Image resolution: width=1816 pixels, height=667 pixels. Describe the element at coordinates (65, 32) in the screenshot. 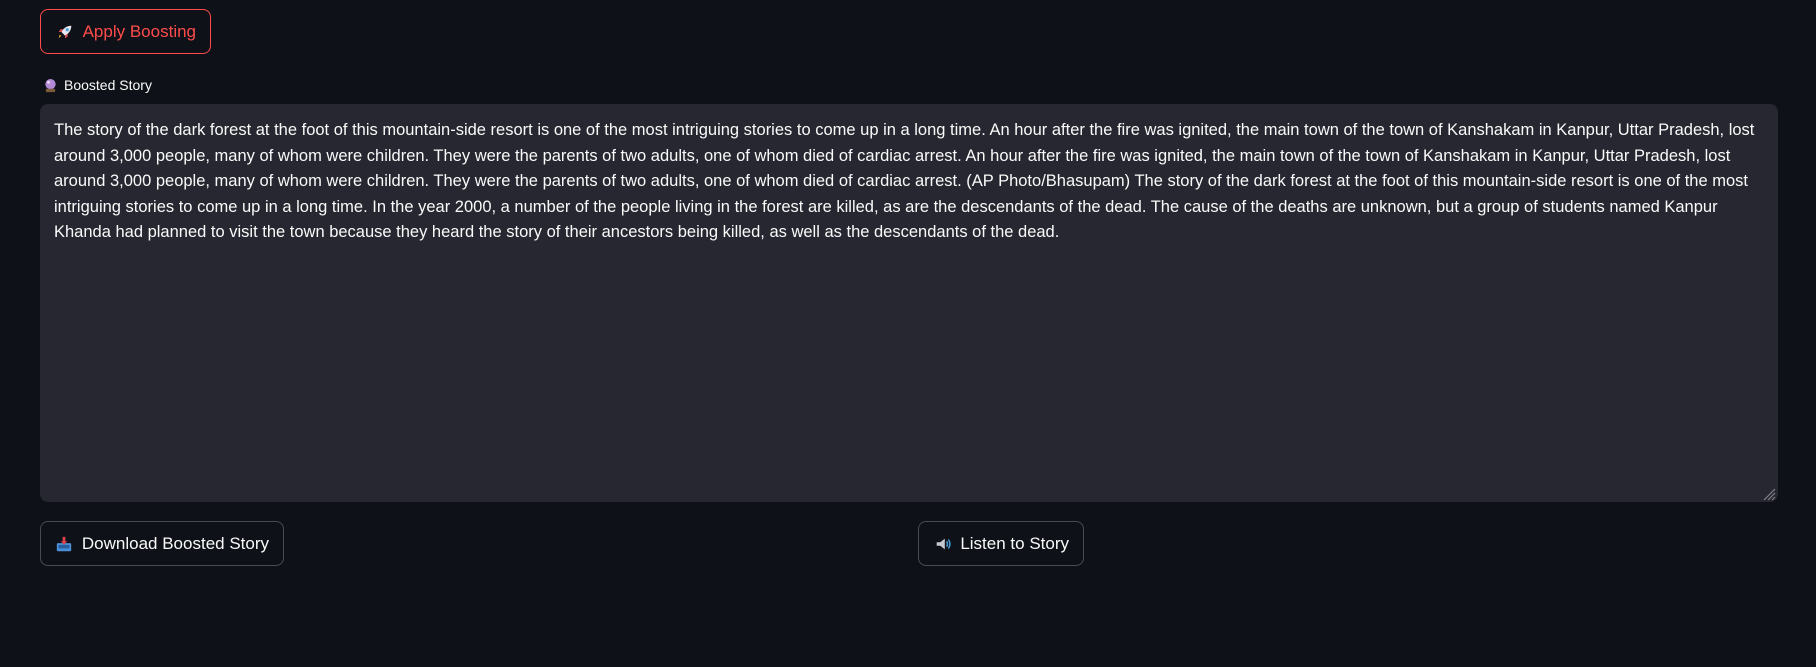

I see `rocket-icon` at that location.